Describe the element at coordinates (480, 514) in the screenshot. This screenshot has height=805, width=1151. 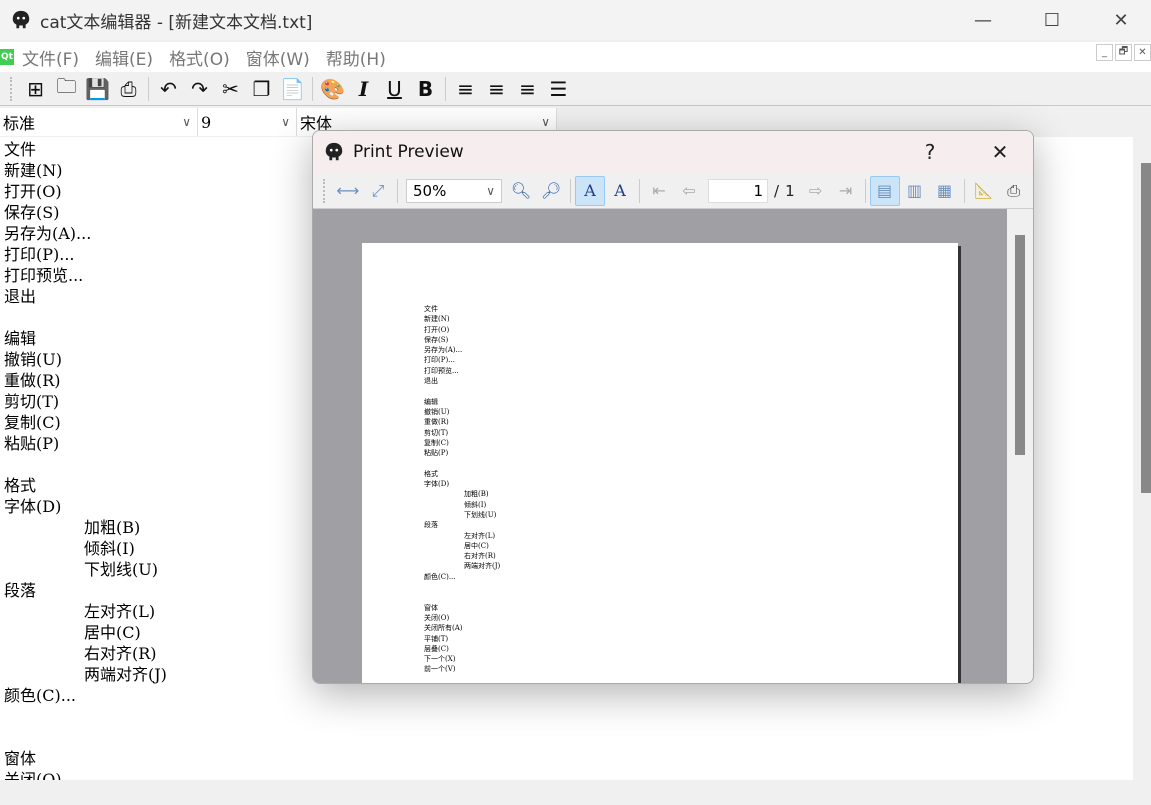
I see `preview-line: 下划线(U)` at that location.